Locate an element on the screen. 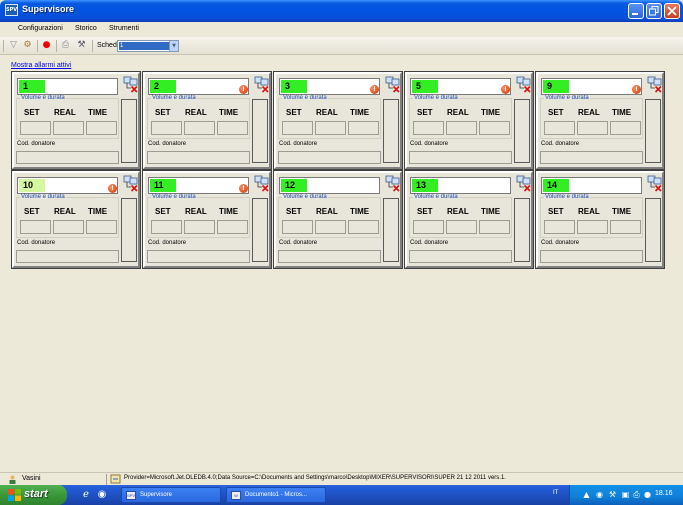 Image resolution: width=683 pixels, height=505 pixels. language-indicator: IT is located at coordinates (555, 493).